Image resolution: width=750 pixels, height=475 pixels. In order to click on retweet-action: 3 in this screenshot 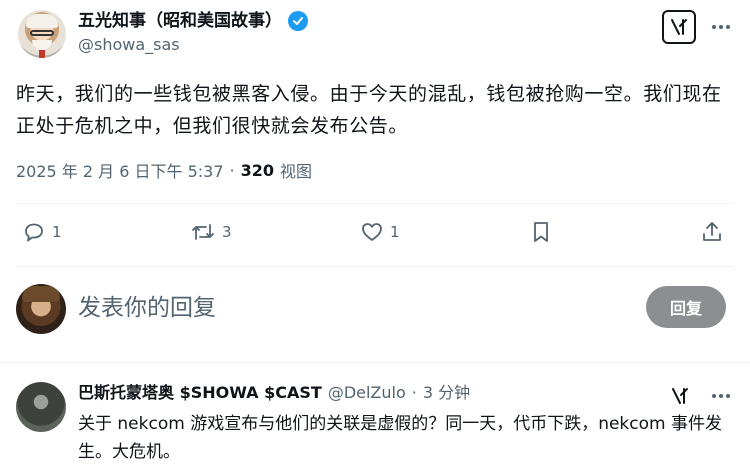, I will do `click(211, 232)`.